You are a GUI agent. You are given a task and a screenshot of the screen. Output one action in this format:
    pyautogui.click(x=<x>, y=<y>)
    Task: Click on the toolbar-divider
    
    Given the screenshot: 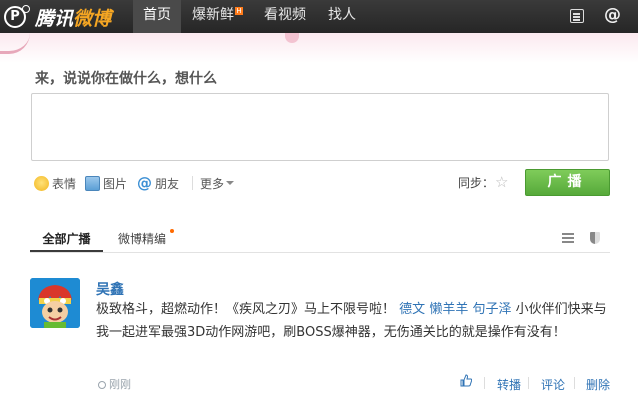 What is the action you would take?
    pyautogui.click(x=192, y=183)
    